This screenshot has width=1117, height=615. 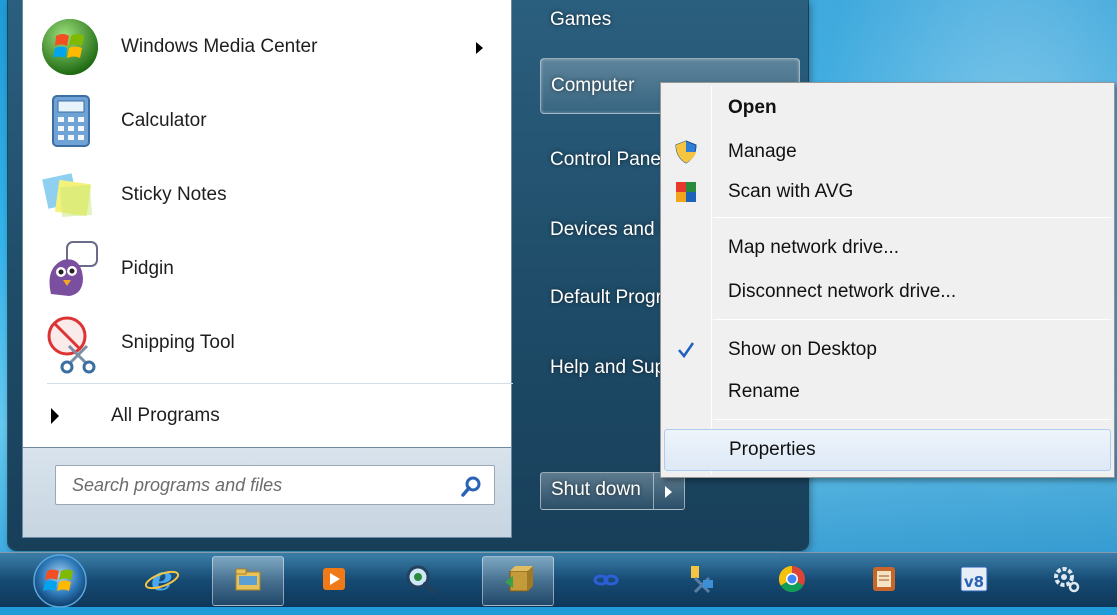 What do you see at coordinates (260, 485) in the screenshot?
I see `search-input` at bounding box center [260, 485].